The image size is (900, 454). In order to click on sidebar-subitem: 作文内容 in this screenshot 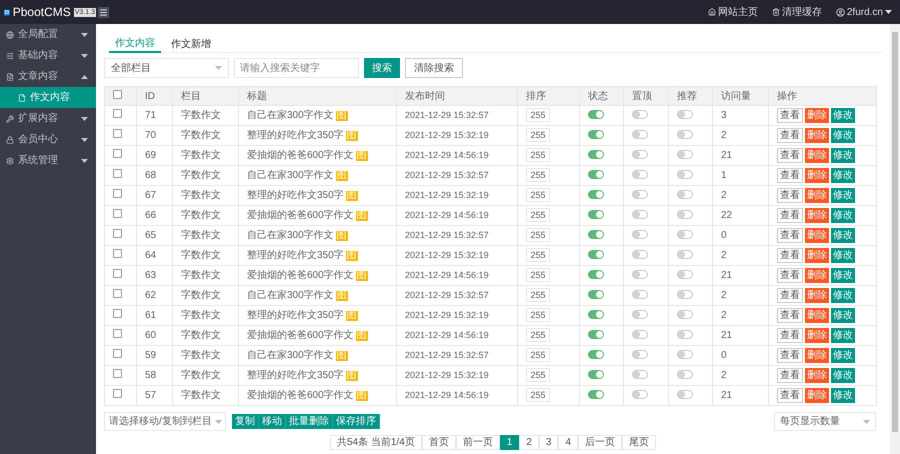, I will do `click(48, 97)`.